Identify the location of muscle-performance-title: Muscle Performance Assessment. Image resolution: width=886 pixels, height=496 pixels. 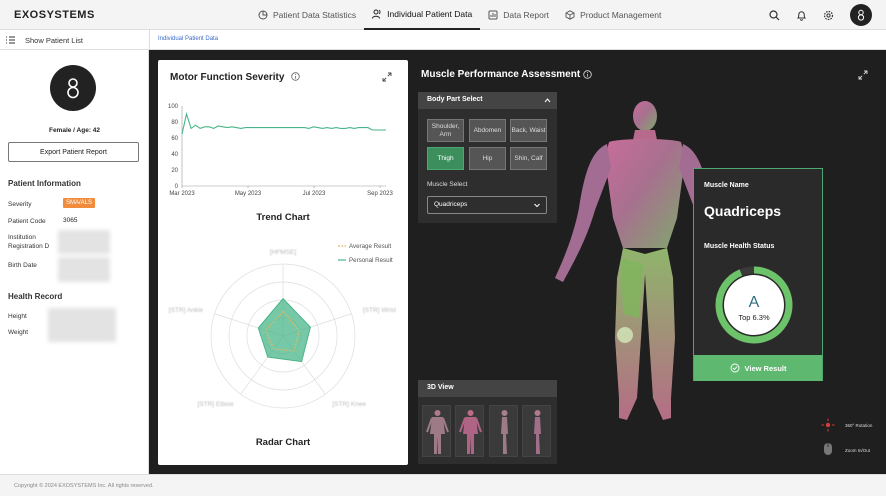
(501, 74).